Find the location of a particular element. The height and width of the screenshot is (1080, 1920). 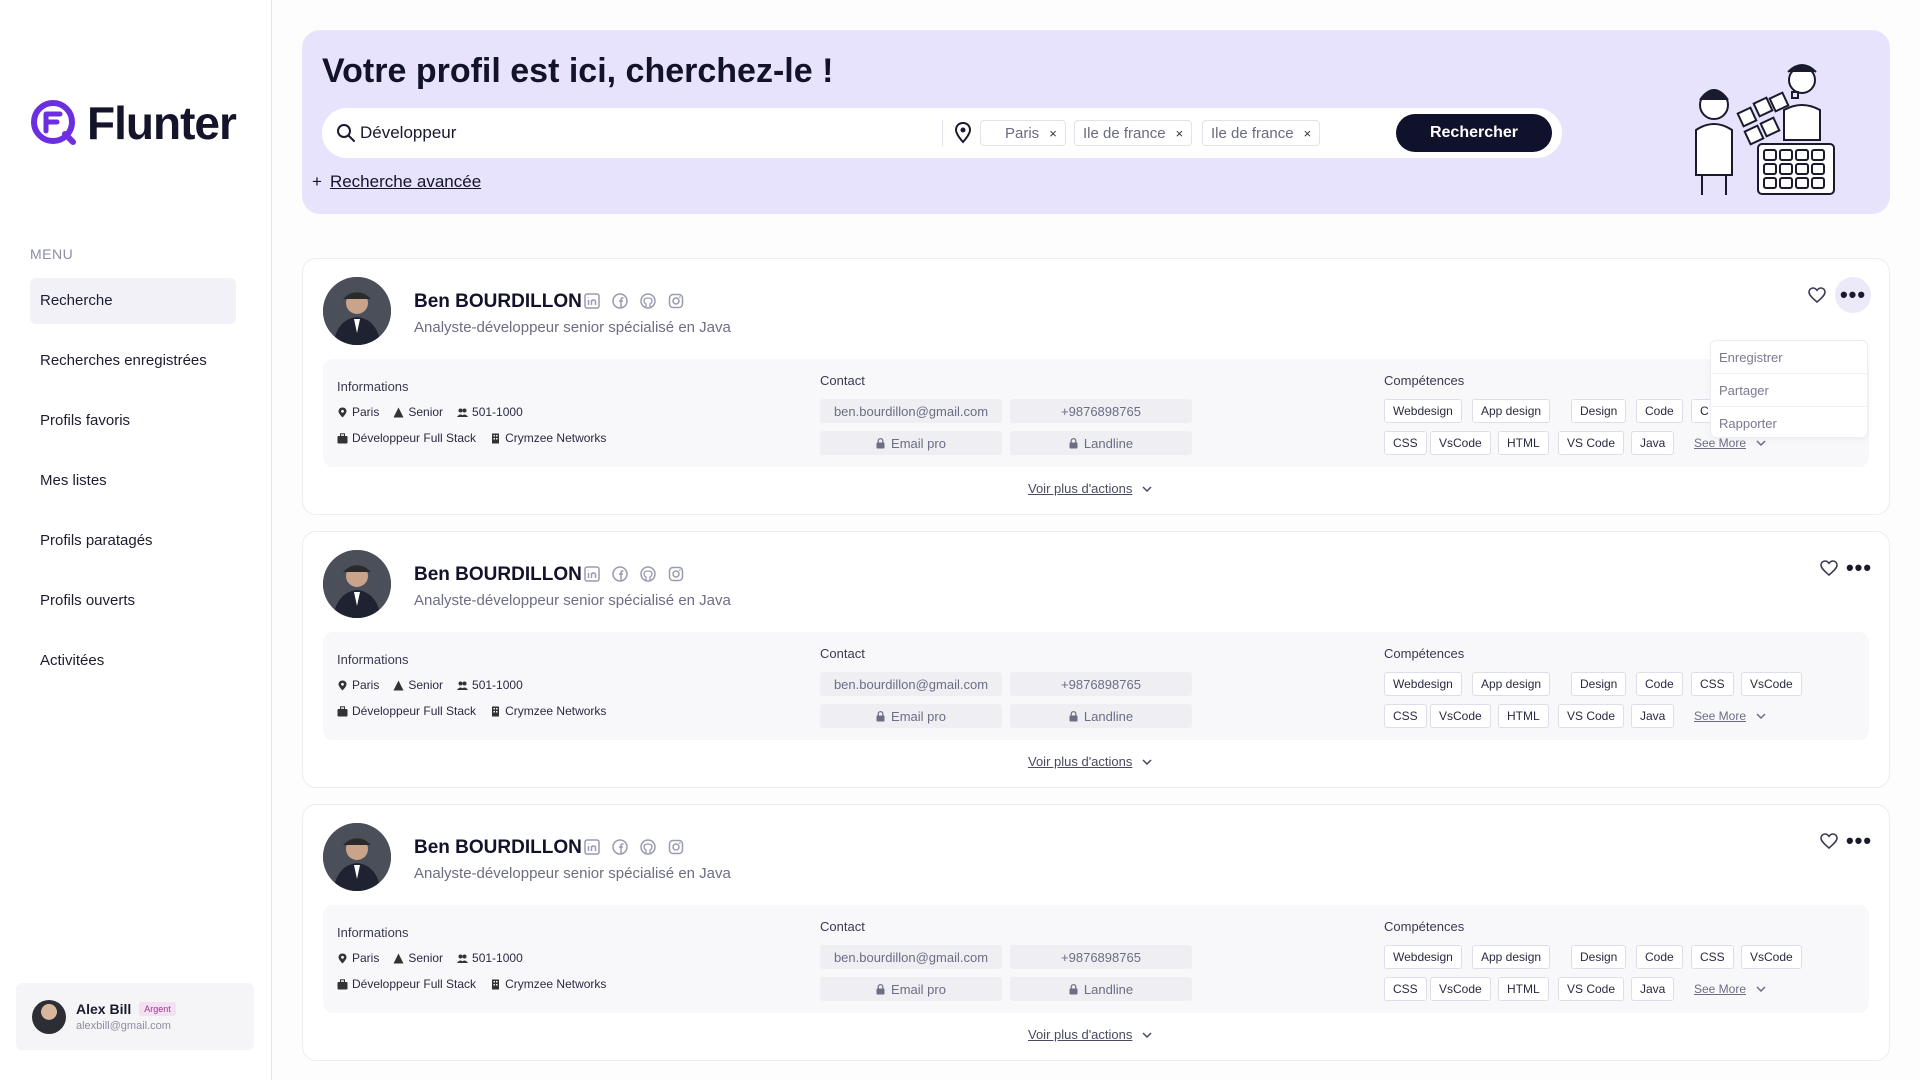

menu-item-partager: Partager is located at coordinates (1789, 390).